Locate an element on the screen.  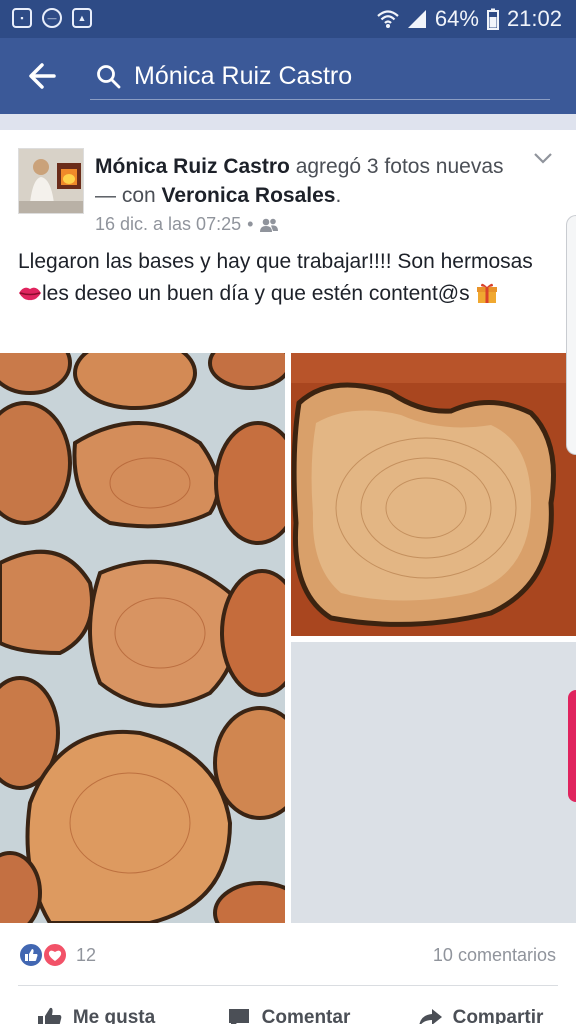
search-icon is located at coordinates (109, 77).